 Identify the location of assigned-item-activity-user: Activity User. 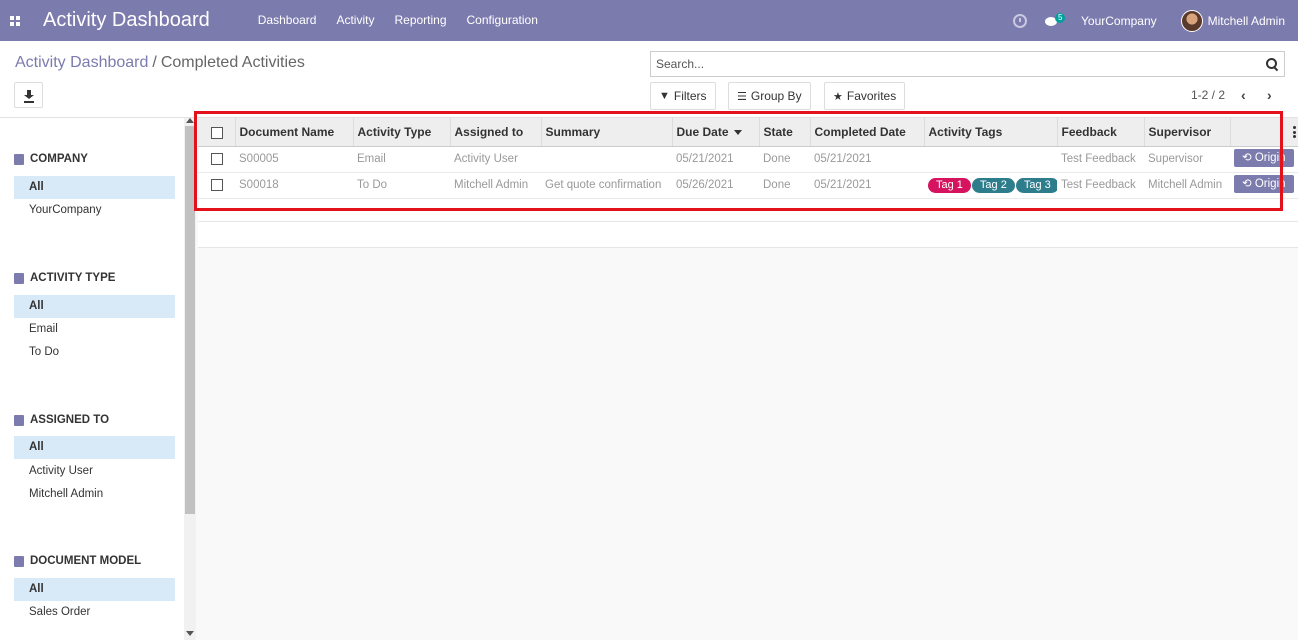
(94, 471).